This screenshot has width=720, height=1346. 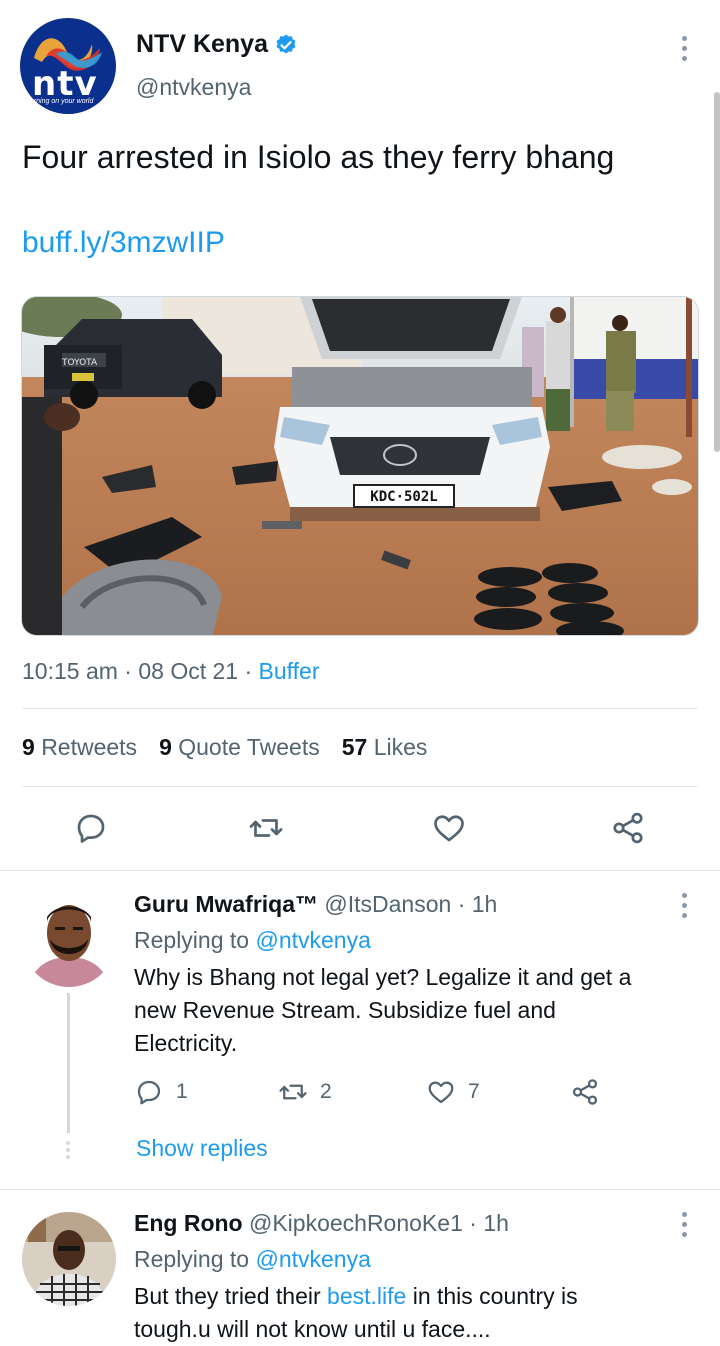 What do you see at coordinates (182, 1091) in the screenshot?
I see `reply-count: 1` at bounding box center [182, 1091].